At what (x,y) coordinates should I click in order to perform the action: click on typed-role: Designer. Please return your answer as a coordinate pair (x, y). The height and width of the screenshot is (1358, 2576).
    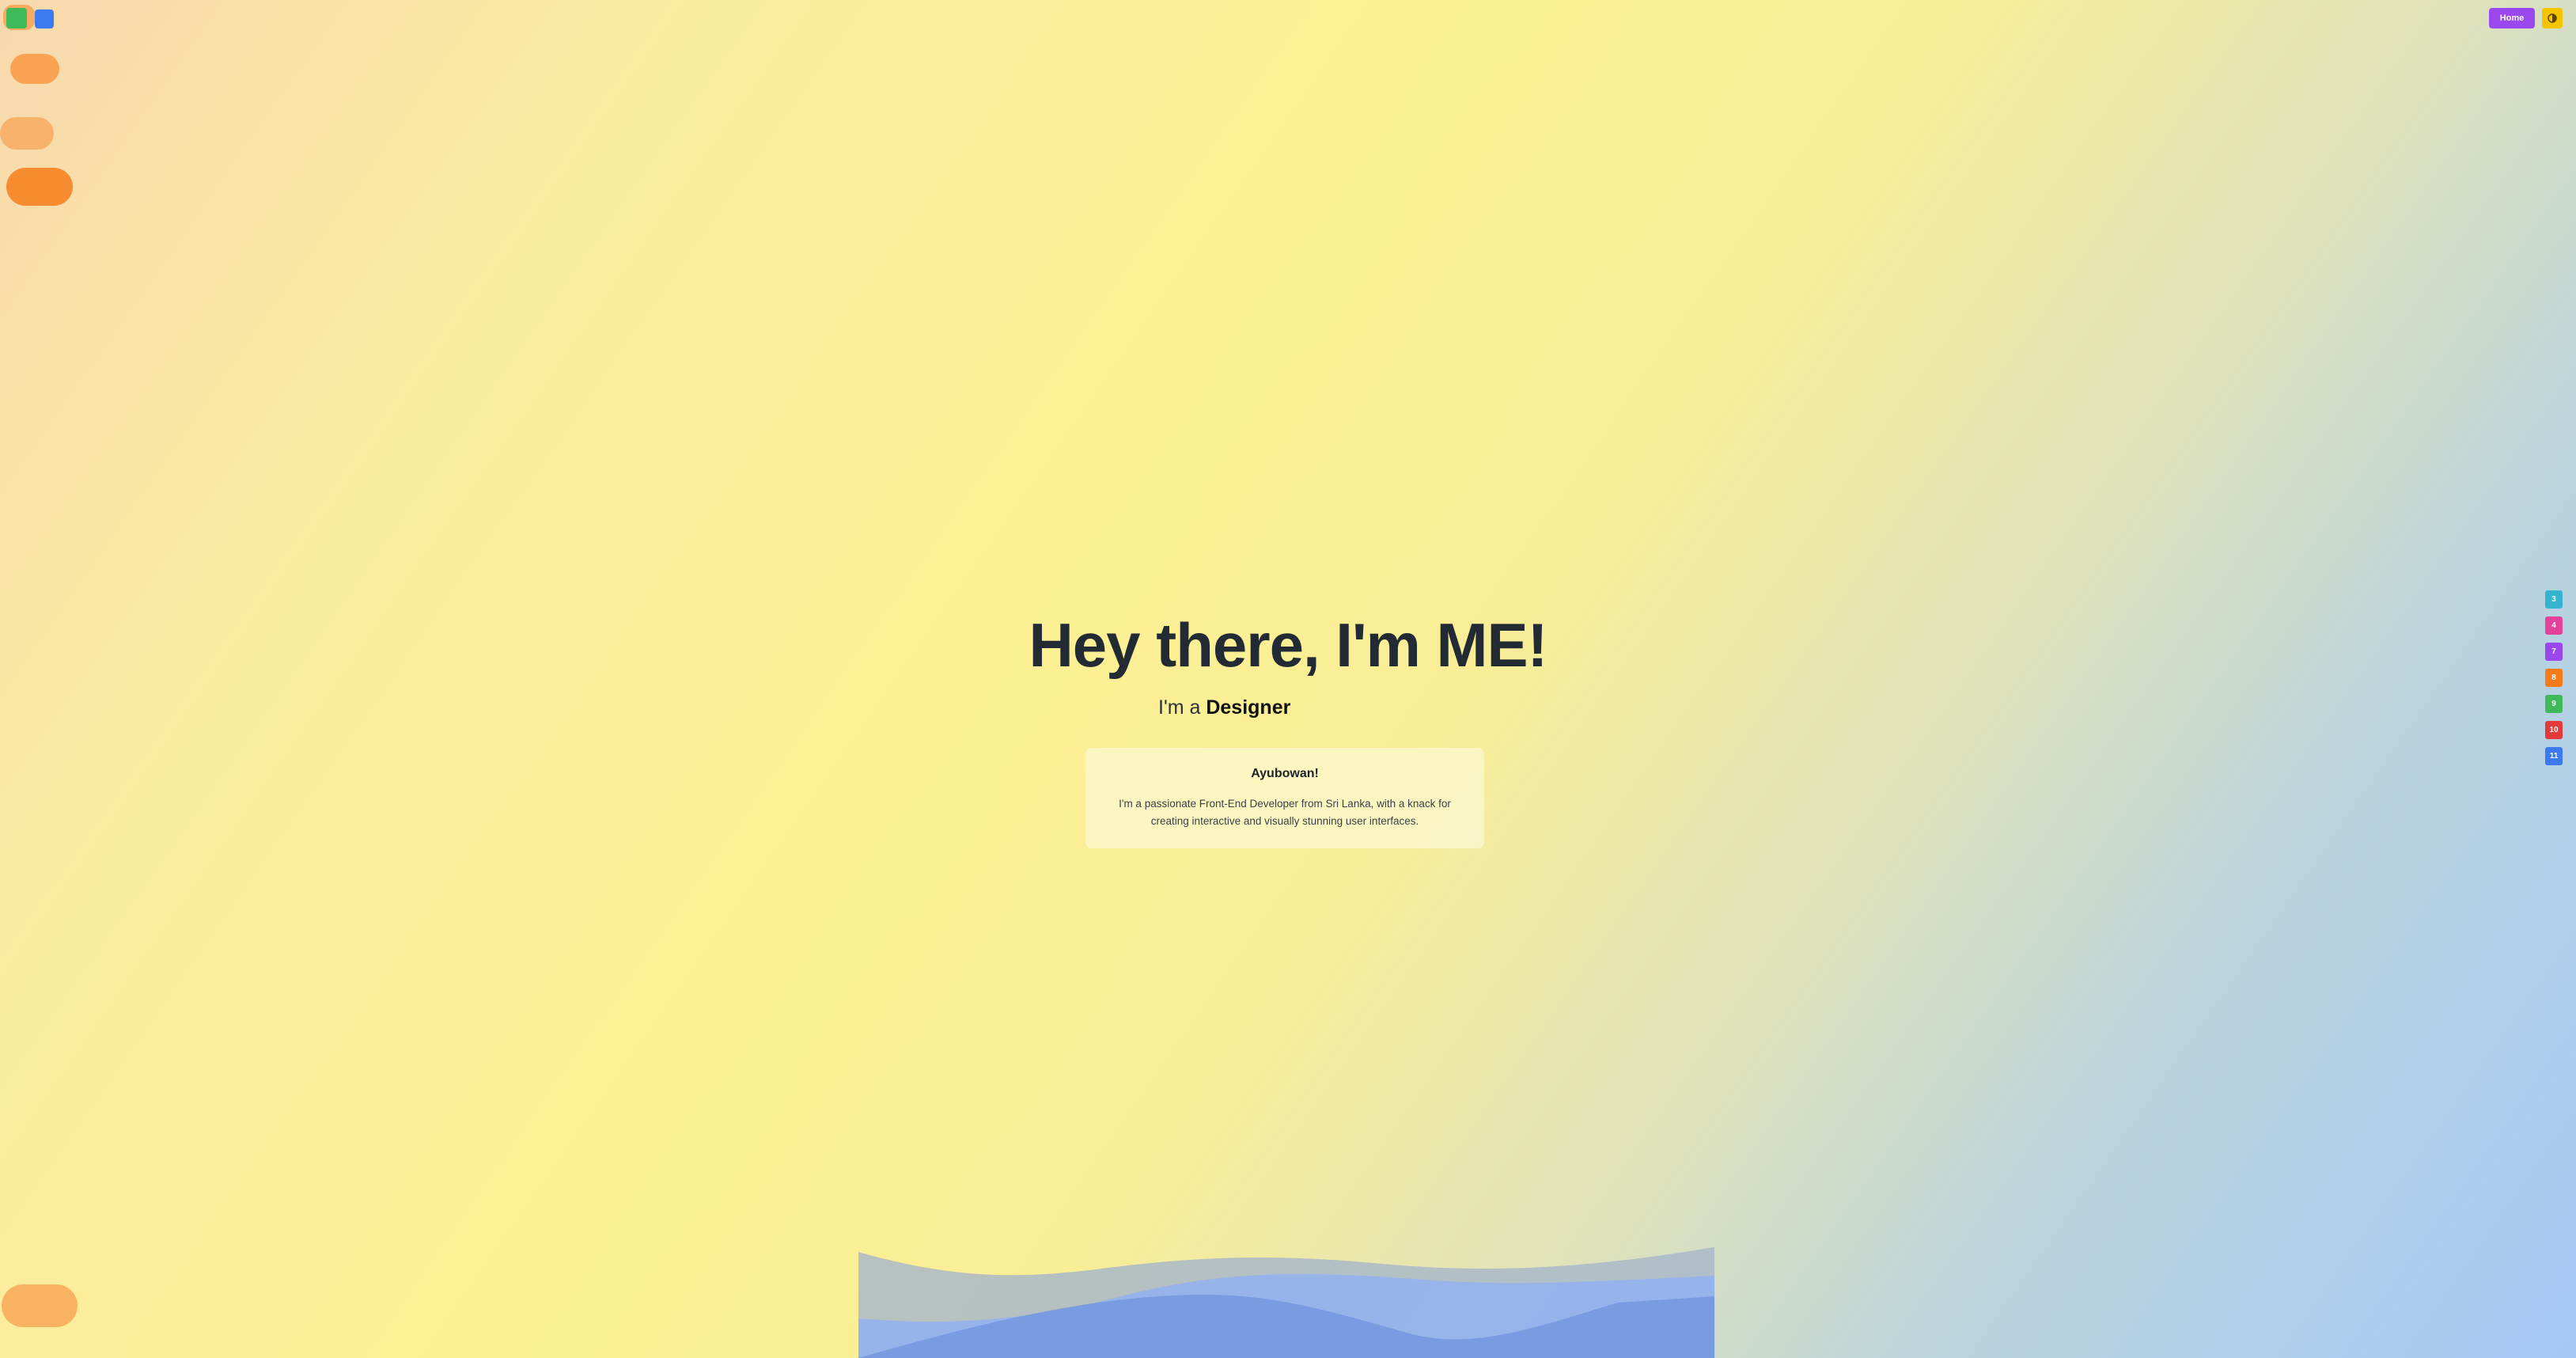
    Looking at the image, I should click on (1248, 707).